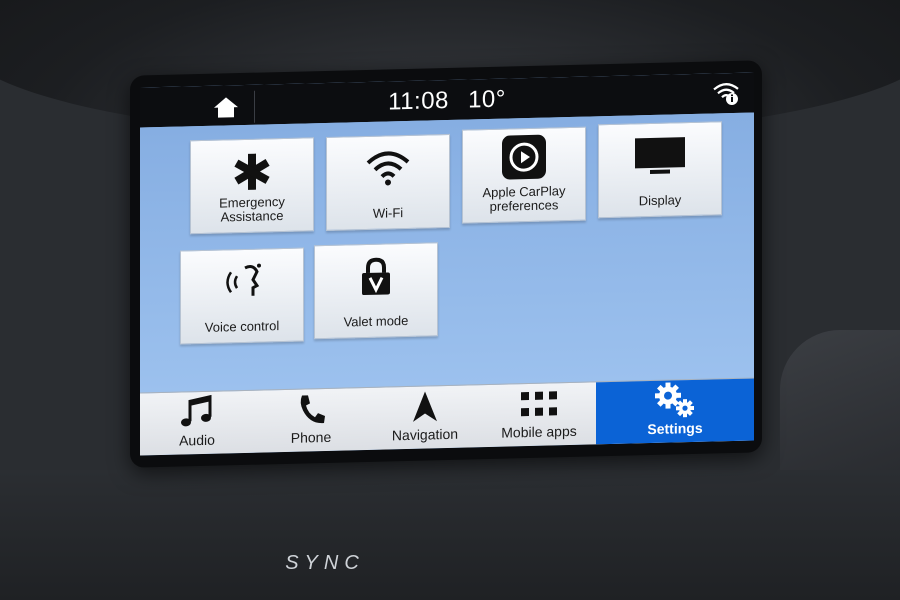 The width and height of the screenshot is (900, 600). I want to click on tab-mobile-apps: Mobile apps, so click(539, 414).